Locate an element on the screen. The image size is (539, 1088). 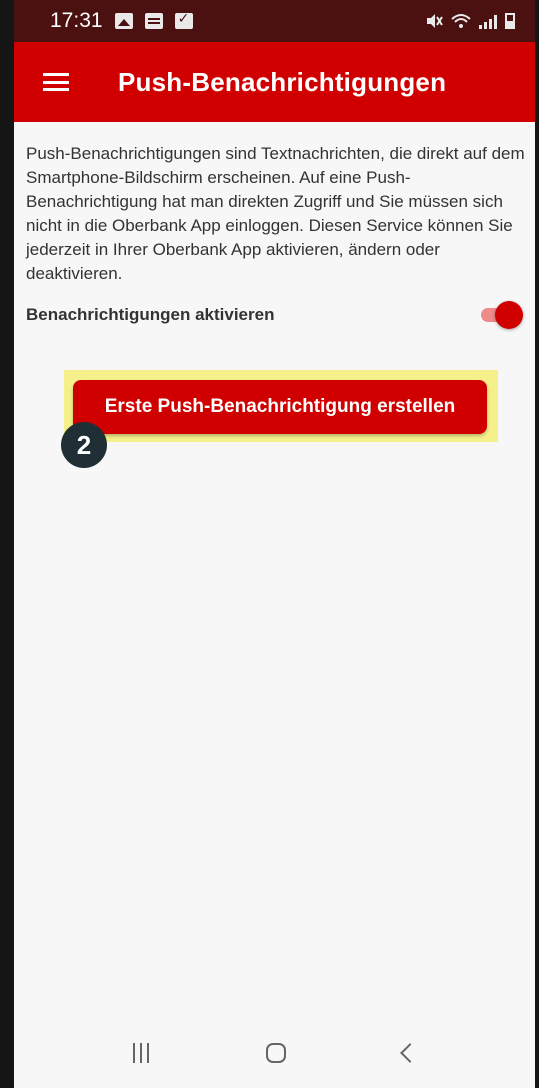
mute-icon is located at coordinates (435, 21).